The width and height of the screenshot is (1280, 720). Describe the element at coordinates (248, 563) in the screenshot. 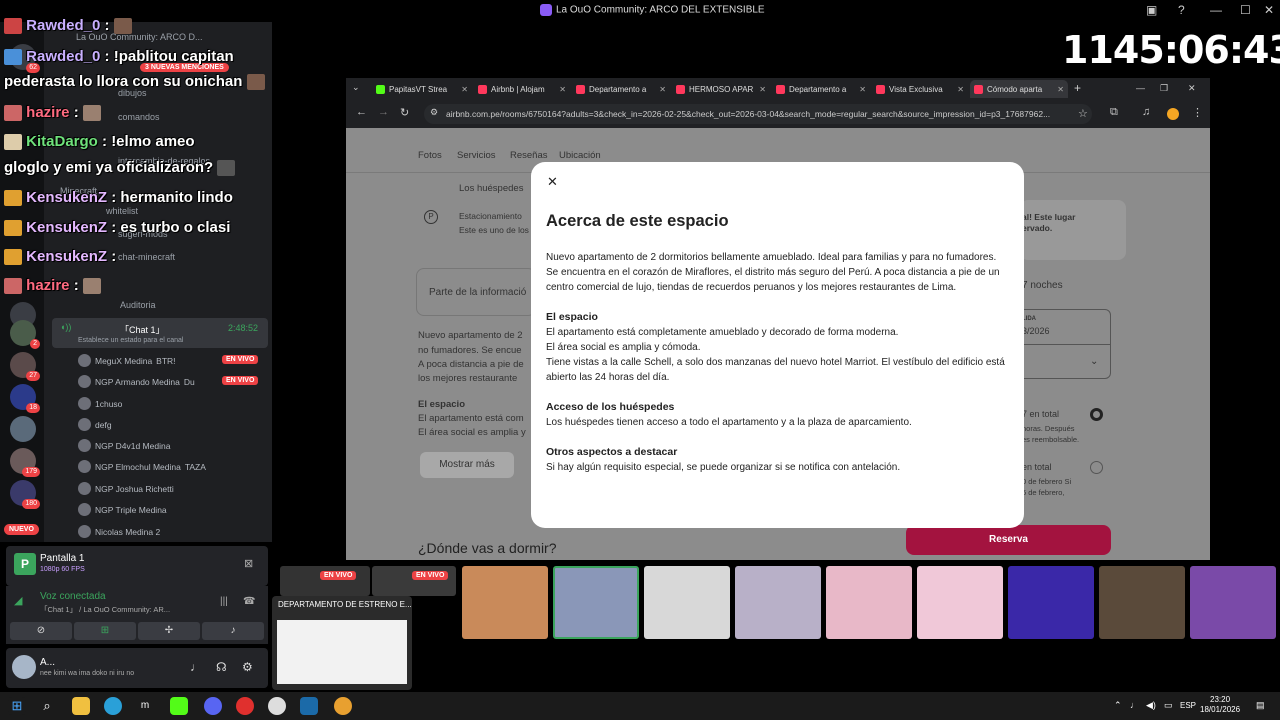

I see `stop-share-icon: ⊠` at that location.